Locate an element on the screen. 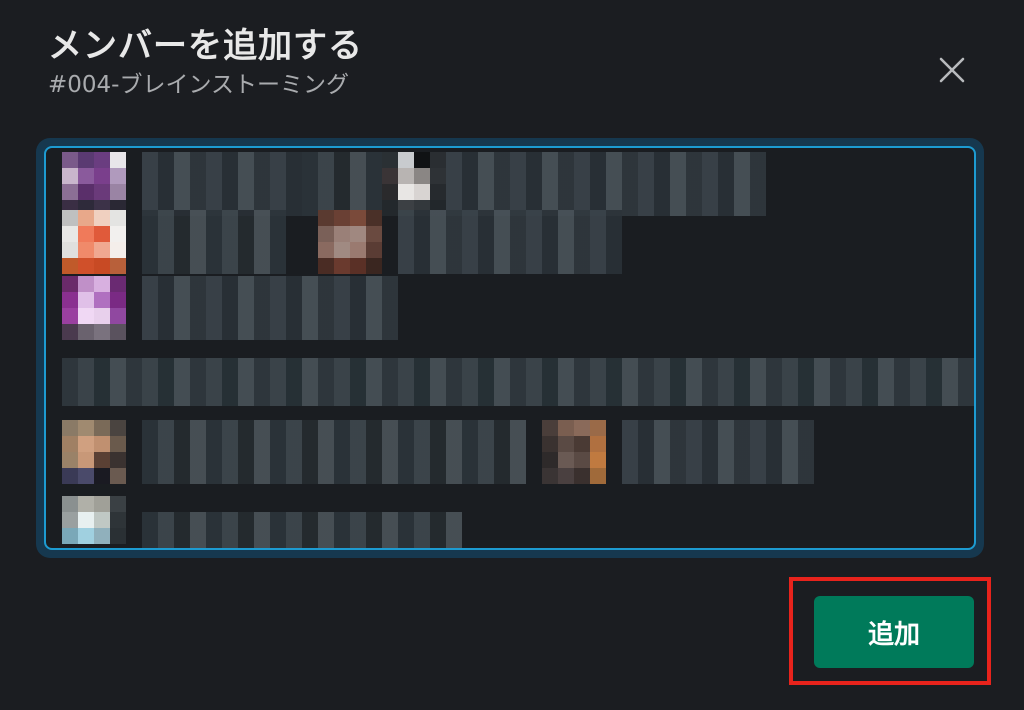 This screenshot has width=1024, height=710. close-icon is located at coordinates (952, 70).